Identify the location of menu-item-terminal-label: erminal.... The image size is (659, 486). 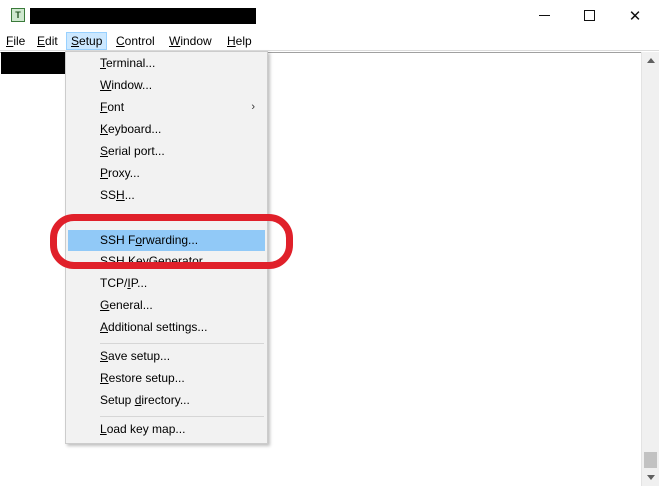
(131, 63).